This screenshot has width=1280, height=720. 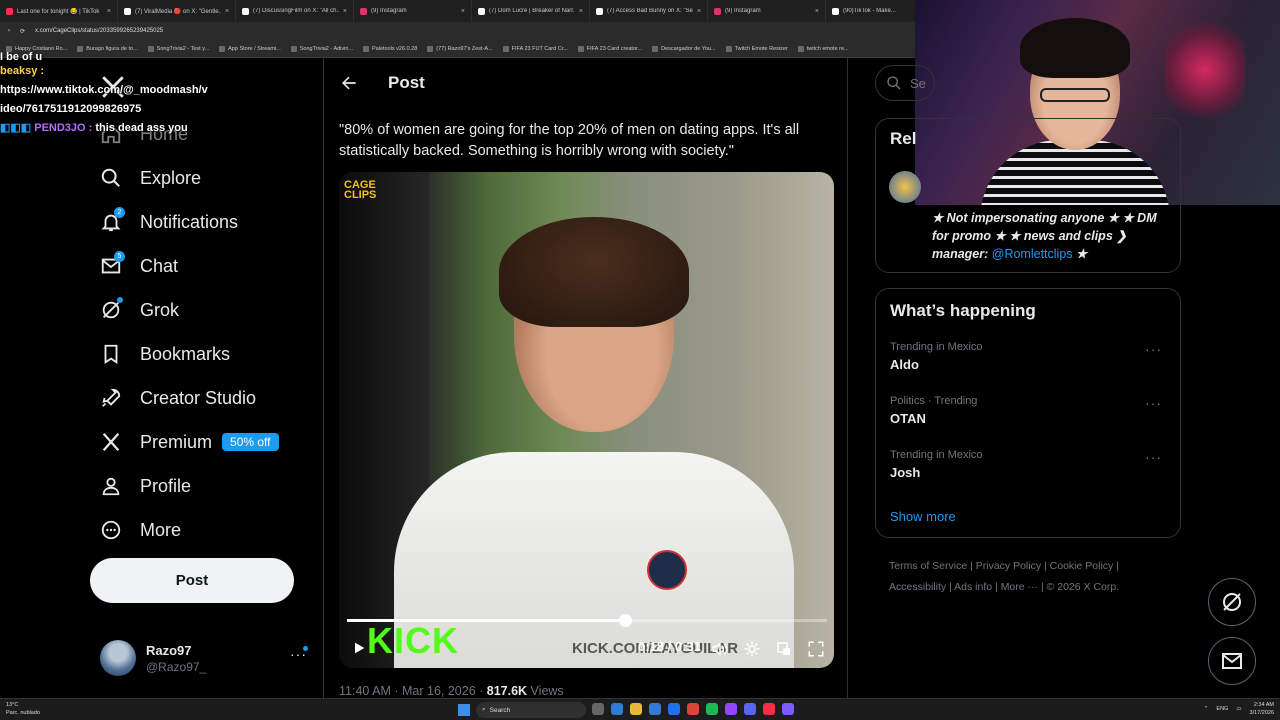 I want to click on trend-name: OTAN, so click(x=908, y=418).